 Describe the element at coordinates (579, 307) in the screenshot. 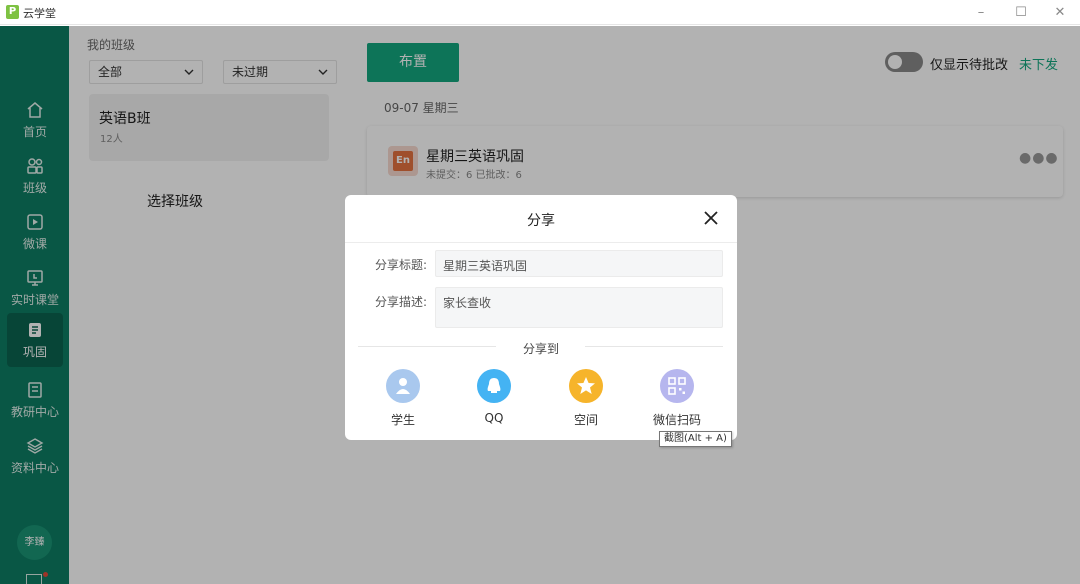

I see `share-desc-field: 家长查收` at that location.